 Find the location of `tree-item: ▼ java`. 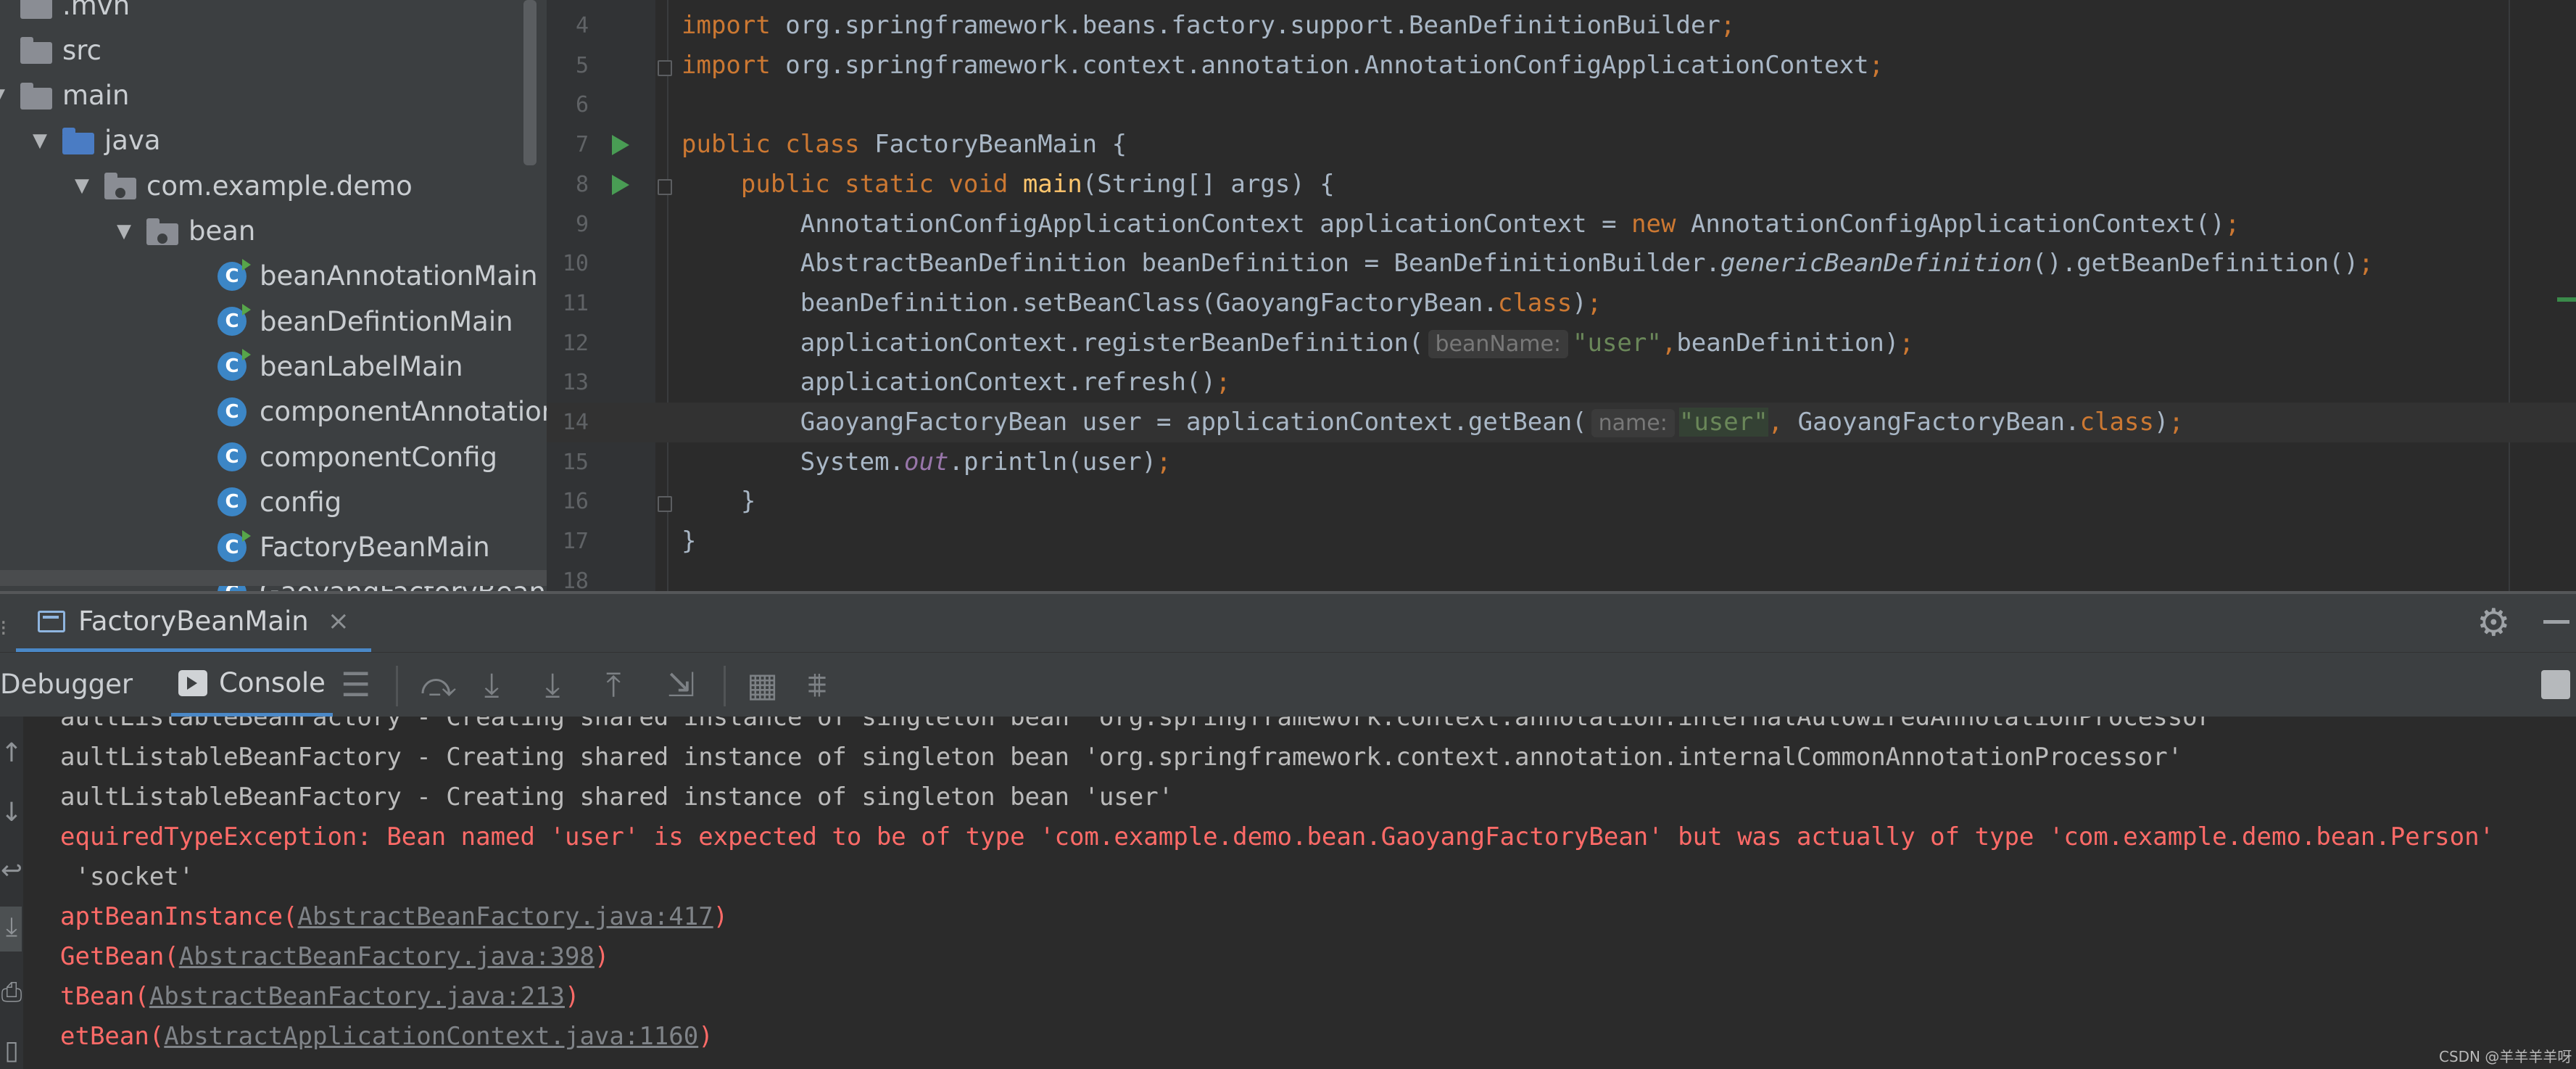

tree-item: ▼ java is located at coordinates (97, 140).